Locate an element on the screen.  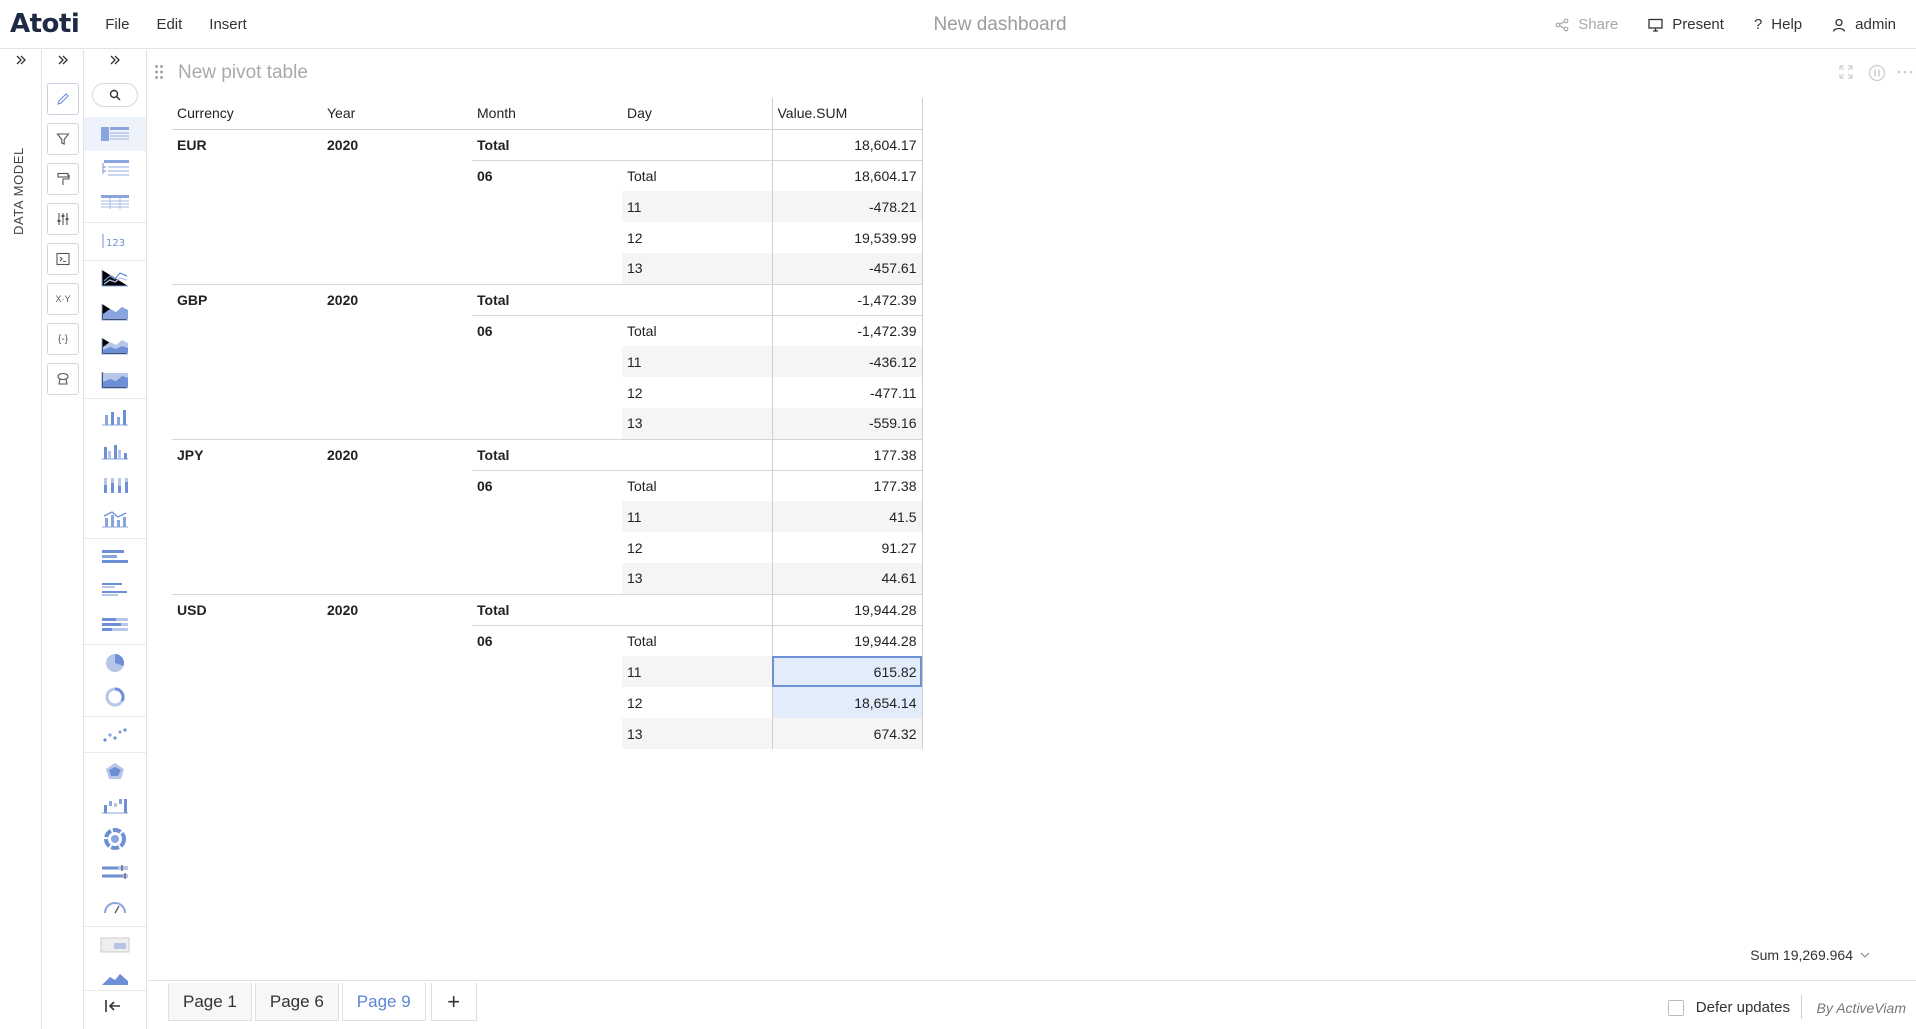
widget-stacked-column-chart is located at coordinates (115, 485).